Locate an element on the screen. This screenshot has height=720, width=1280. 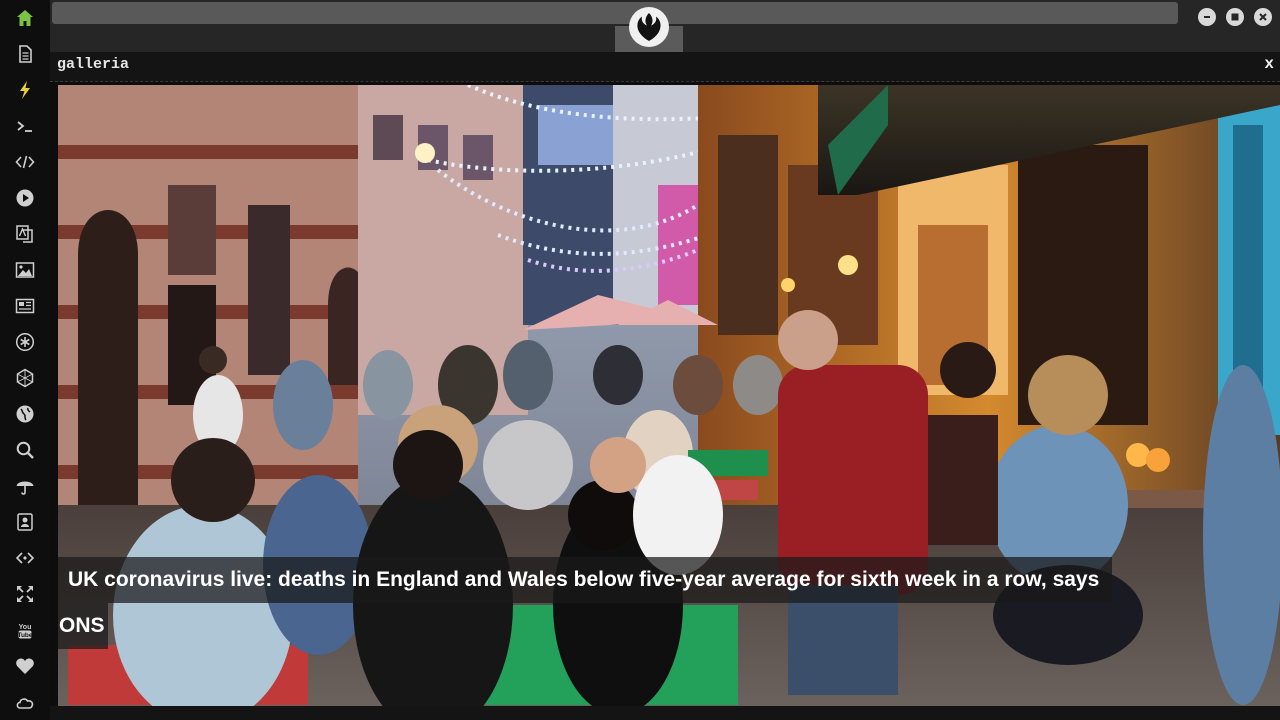
cloud-icon is located at coordinates (25, 702).